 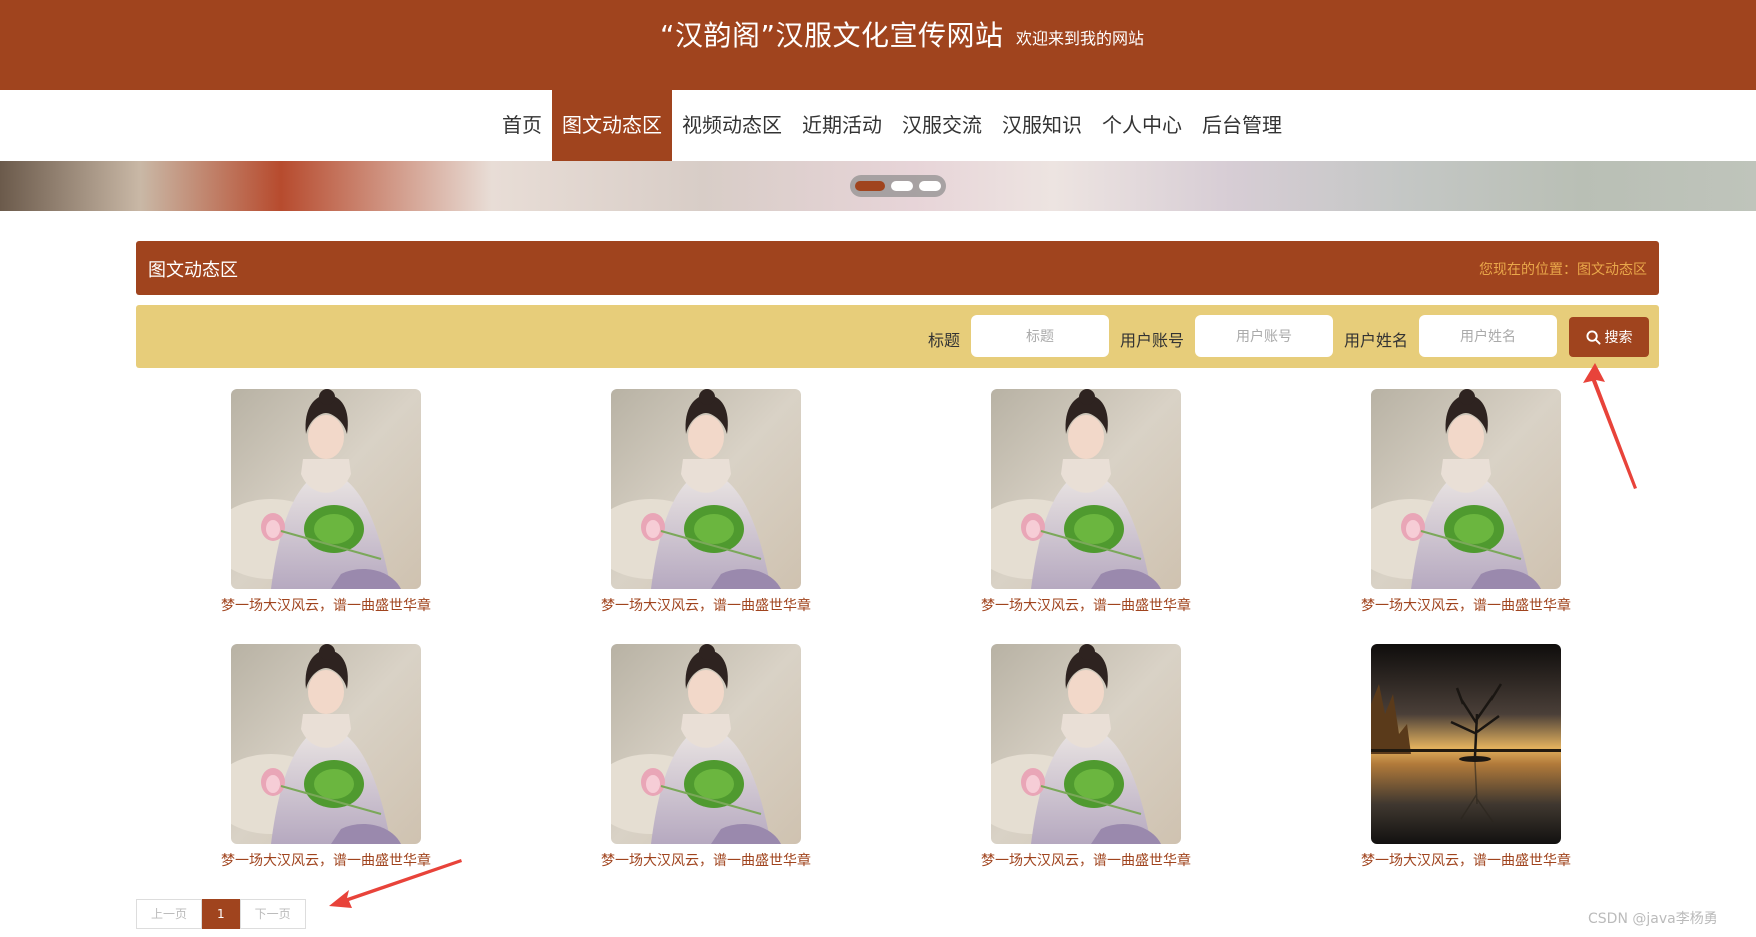 What do you see at coordinates (1618, 338) in the screenshot?
I see `search-button-label: 搜索` at bounding box center [1618, 338].